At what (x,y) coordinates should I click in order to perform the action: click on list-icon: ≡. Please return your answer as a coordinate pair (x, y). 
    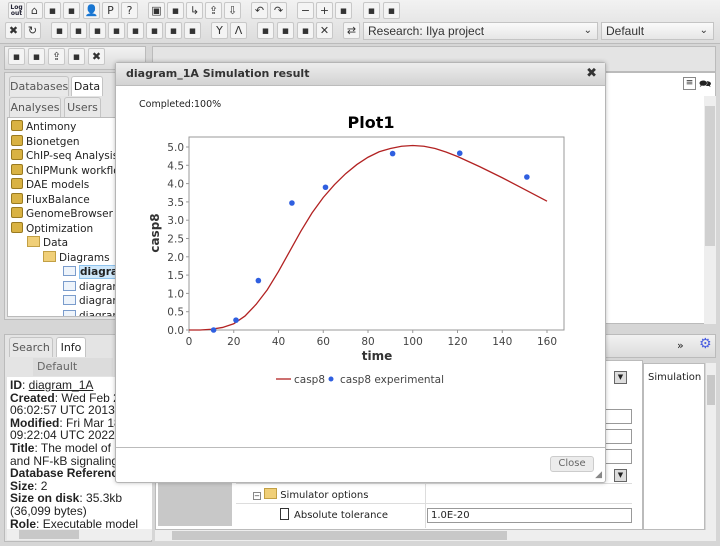
    Looking at the image, I should click on (689, 83).